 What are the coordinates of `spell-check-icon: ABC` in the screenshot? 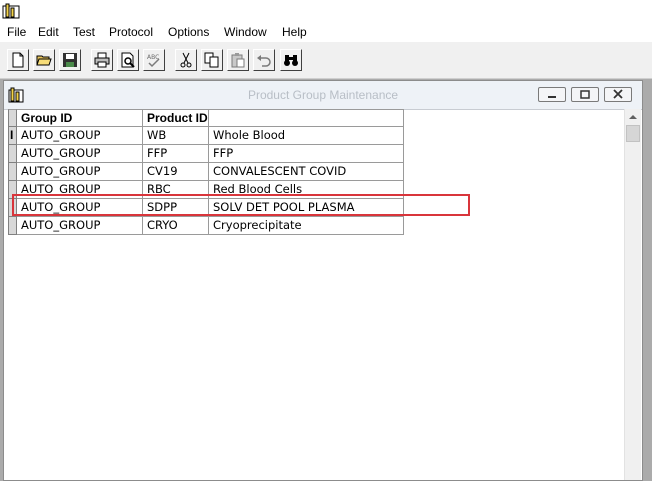 It's located at (153, 61).